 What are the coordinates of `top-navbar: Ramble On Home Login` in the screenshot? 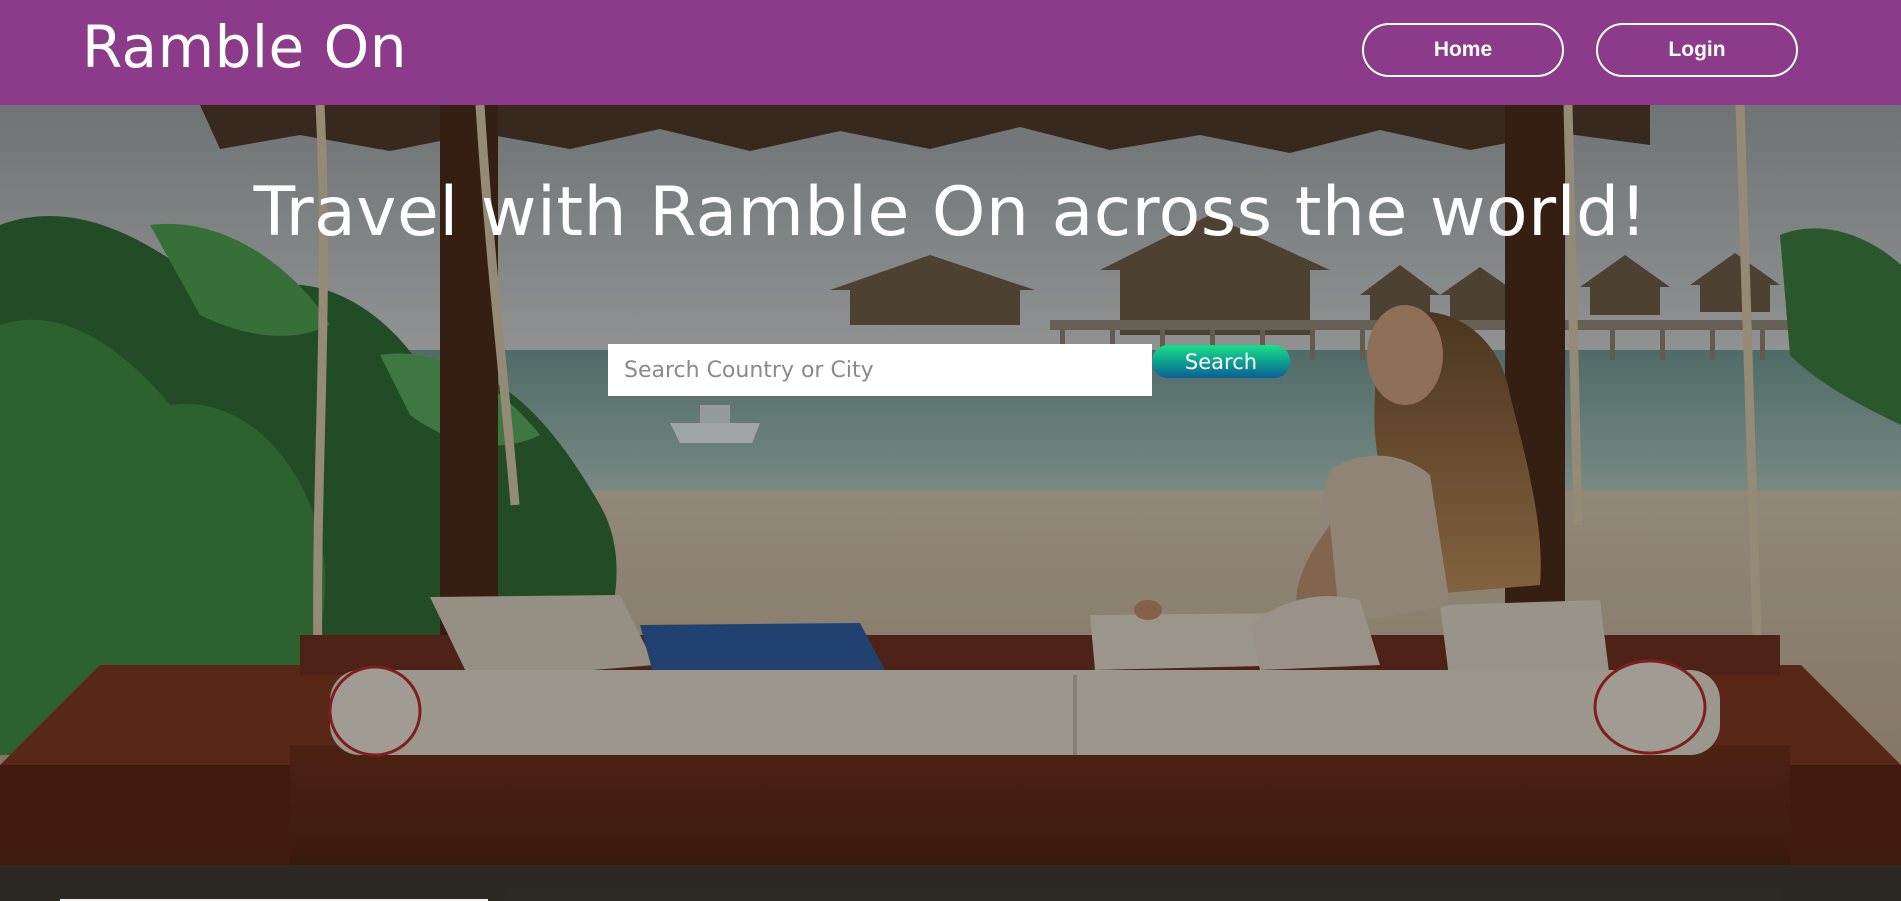 It's located at (950, 52).